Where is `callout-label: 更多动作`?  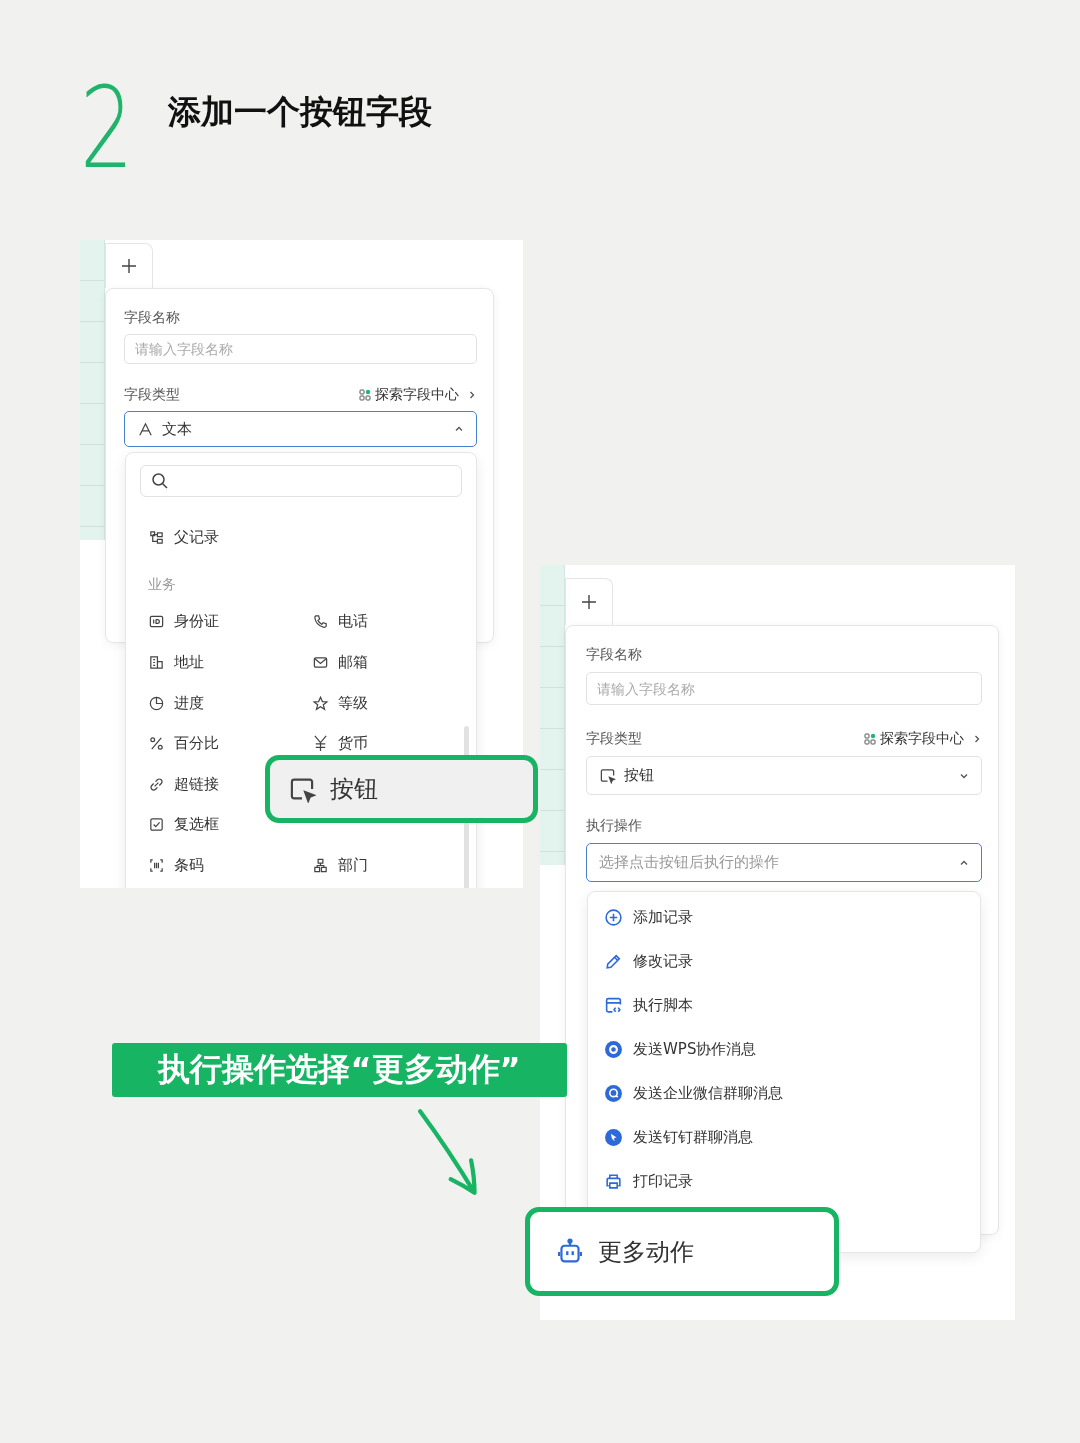 callout-label: 更多动作 is located at coordinates (646, 1252).